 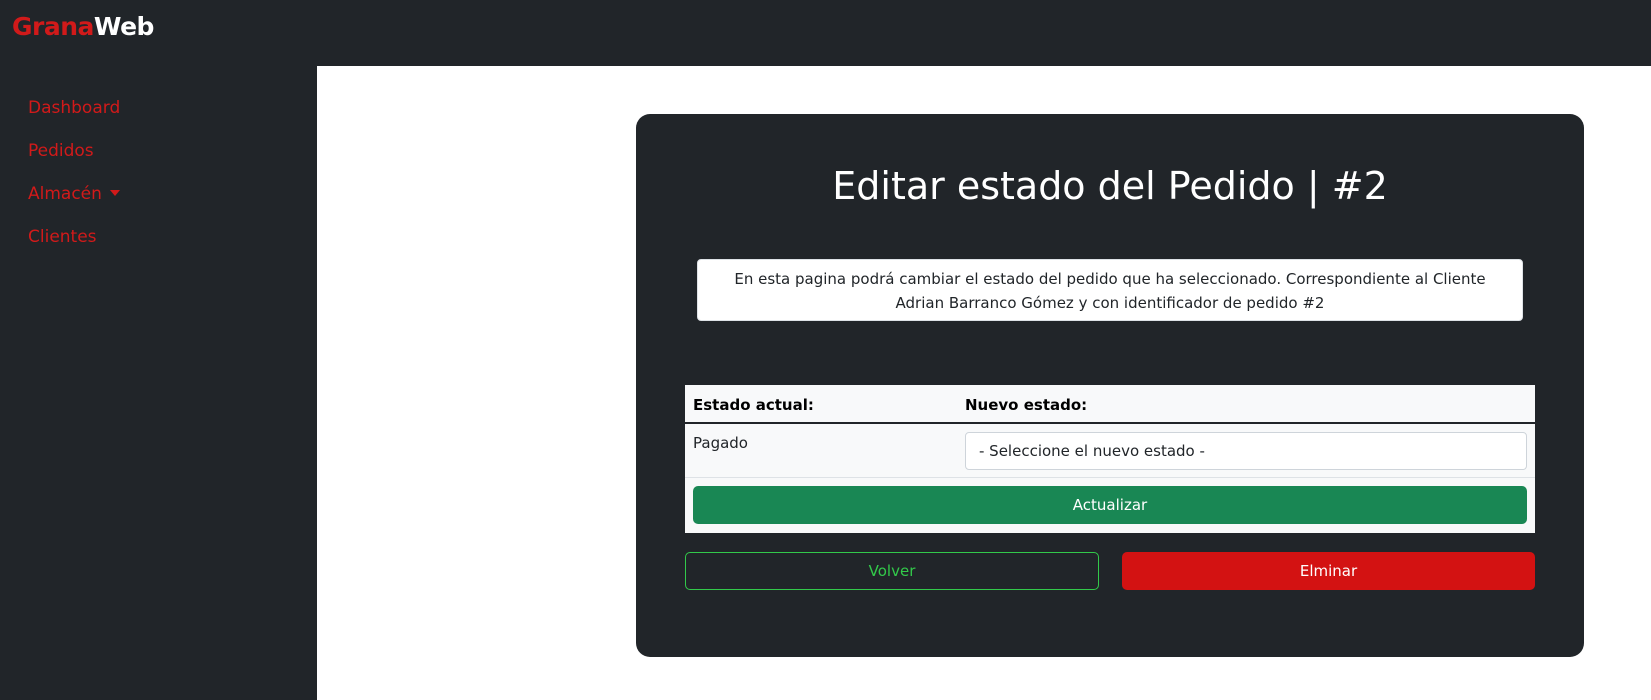 I want to click on sidebar-item-label: Dashboard, so click(x=74, y=108).